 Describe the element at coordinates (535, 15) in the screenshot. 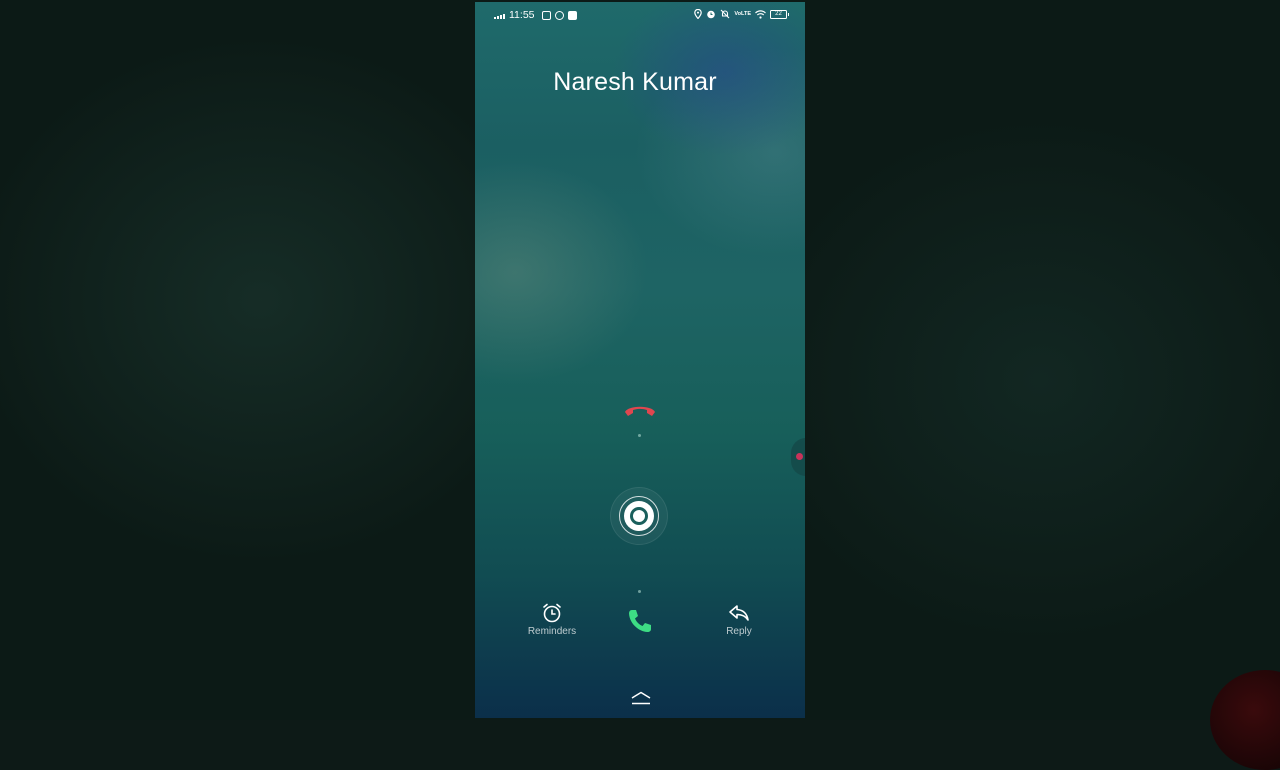

I see `status-bar-left: 11:55` at that location.